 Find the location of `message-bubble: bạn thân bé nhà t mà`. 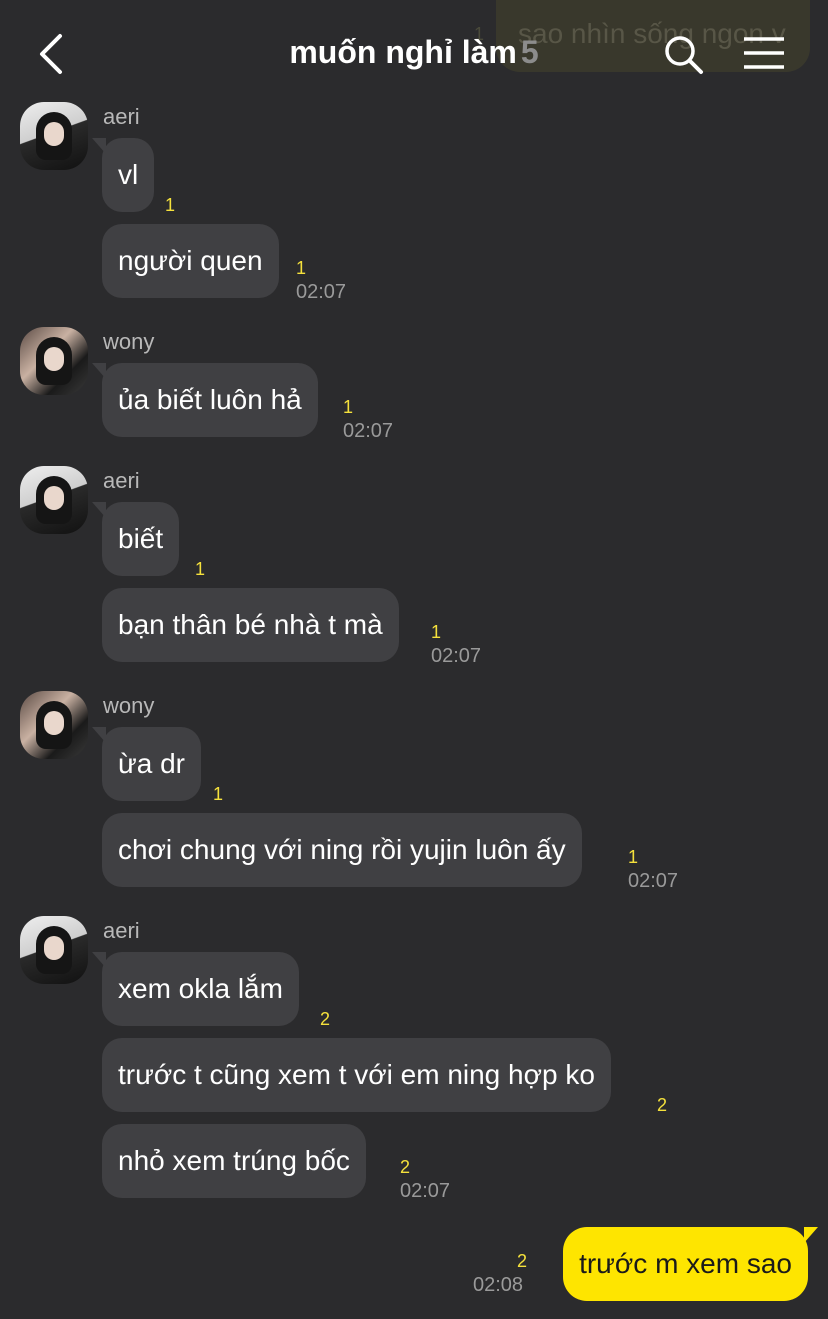

message-bubble: bạn thân bé nhà t mà is located at coordinates (250, 625).